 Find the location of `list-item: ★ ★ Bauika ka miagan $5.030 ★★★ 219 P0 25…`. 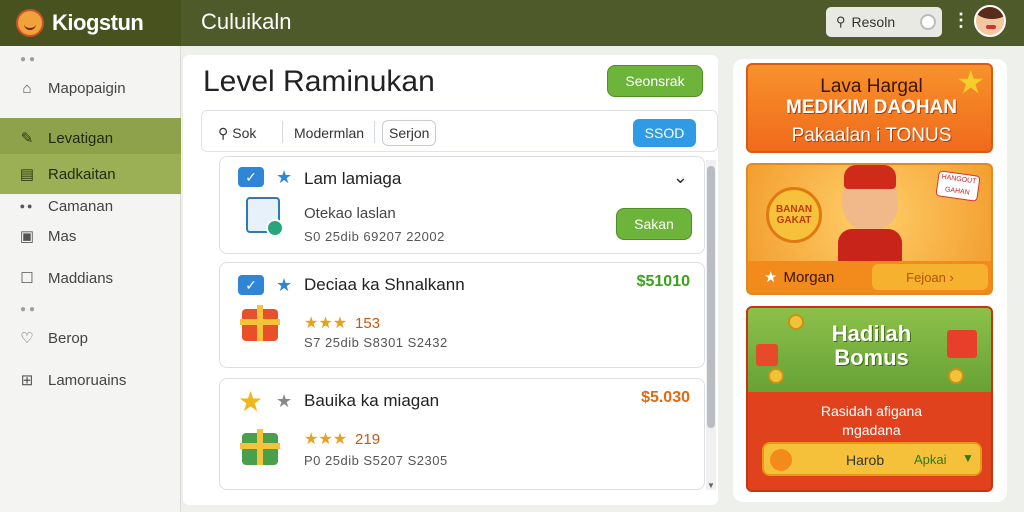

list-item: ★ ★ Bauika ka miagan $5.030 ★★★ 219 P0 25… is located at coordinates (462, 434).